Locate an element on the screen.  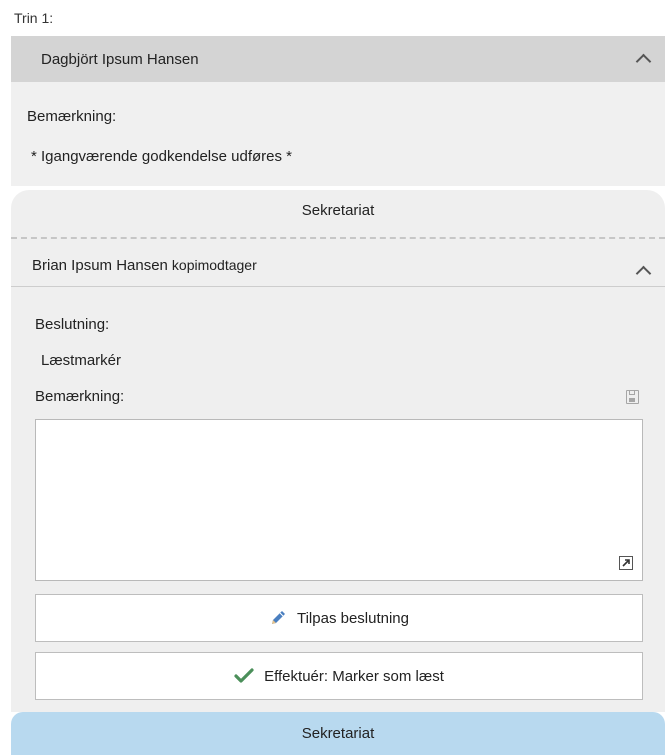
recipient-name: Brian Ipsum Hansen is located at coordinates (100, 265).